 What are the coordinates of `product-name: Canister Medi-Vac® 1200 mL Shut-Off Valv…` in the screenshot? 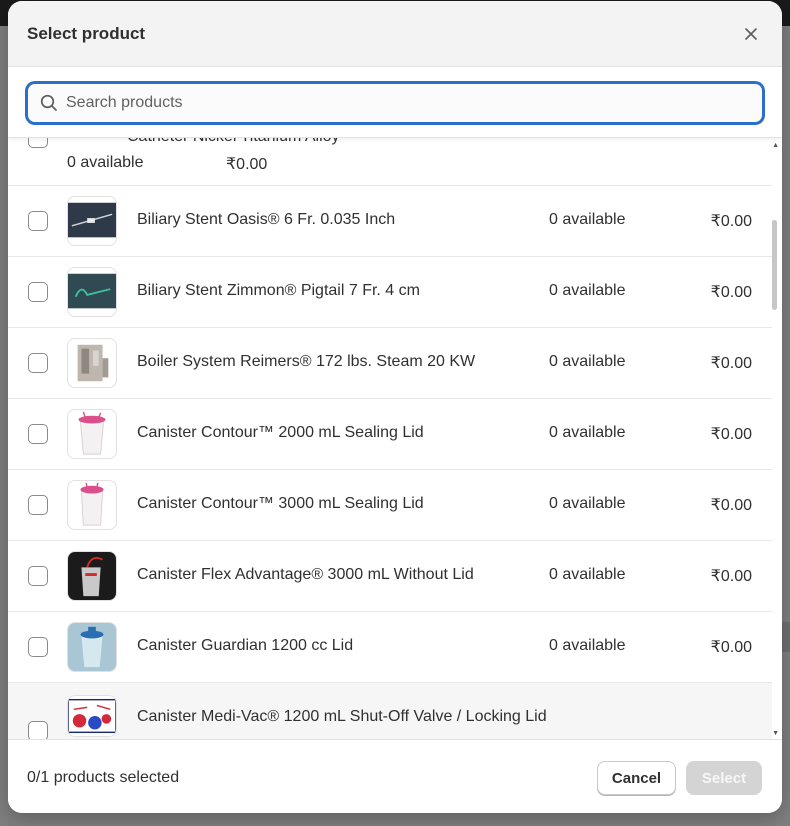 It's located at (342, 716).